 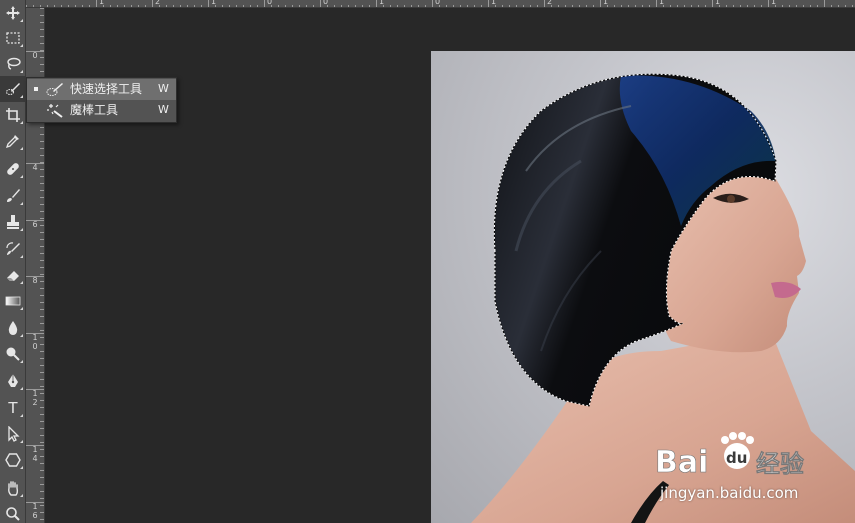 I want to click on zoom-icon, so click(x=13, y=514).